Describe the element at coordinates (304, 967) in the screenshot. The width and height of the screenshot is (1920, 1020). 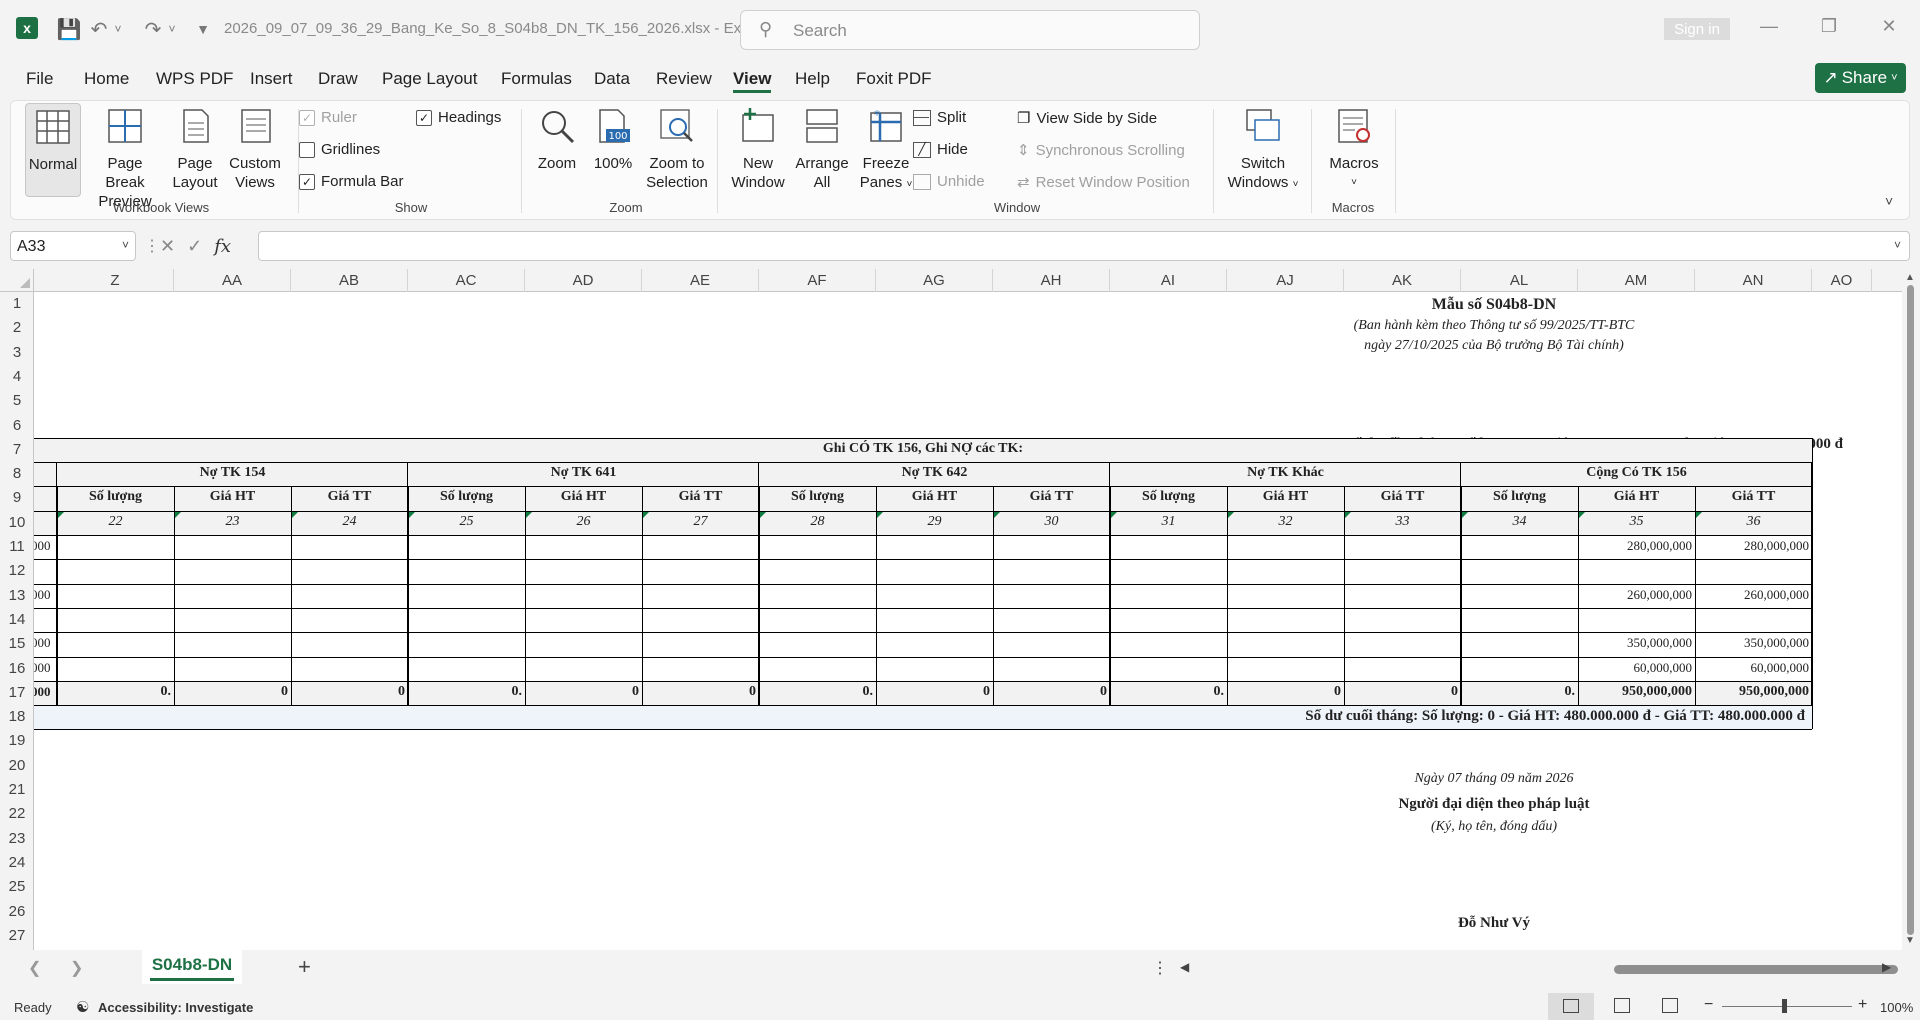
I see `add-sheet-icon: +` at that location.